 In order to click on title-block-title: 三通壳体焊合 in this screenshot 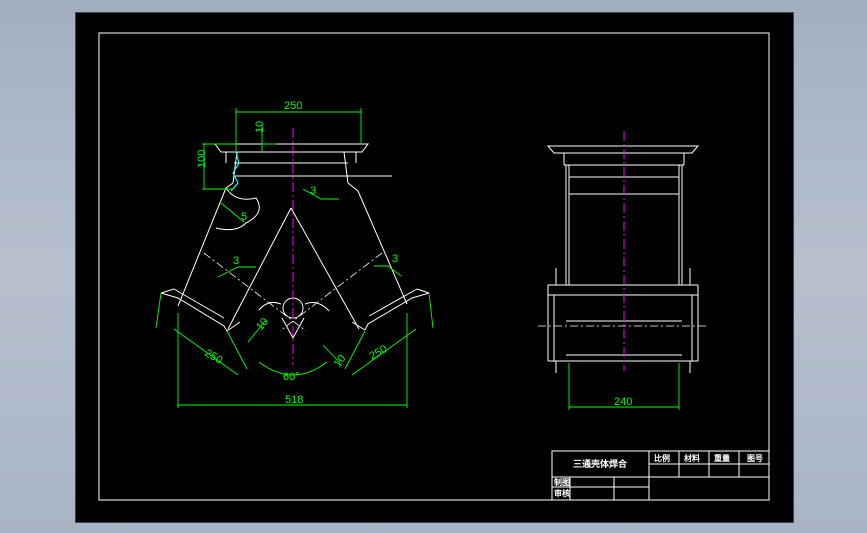, I will do `click(600, 464)`.